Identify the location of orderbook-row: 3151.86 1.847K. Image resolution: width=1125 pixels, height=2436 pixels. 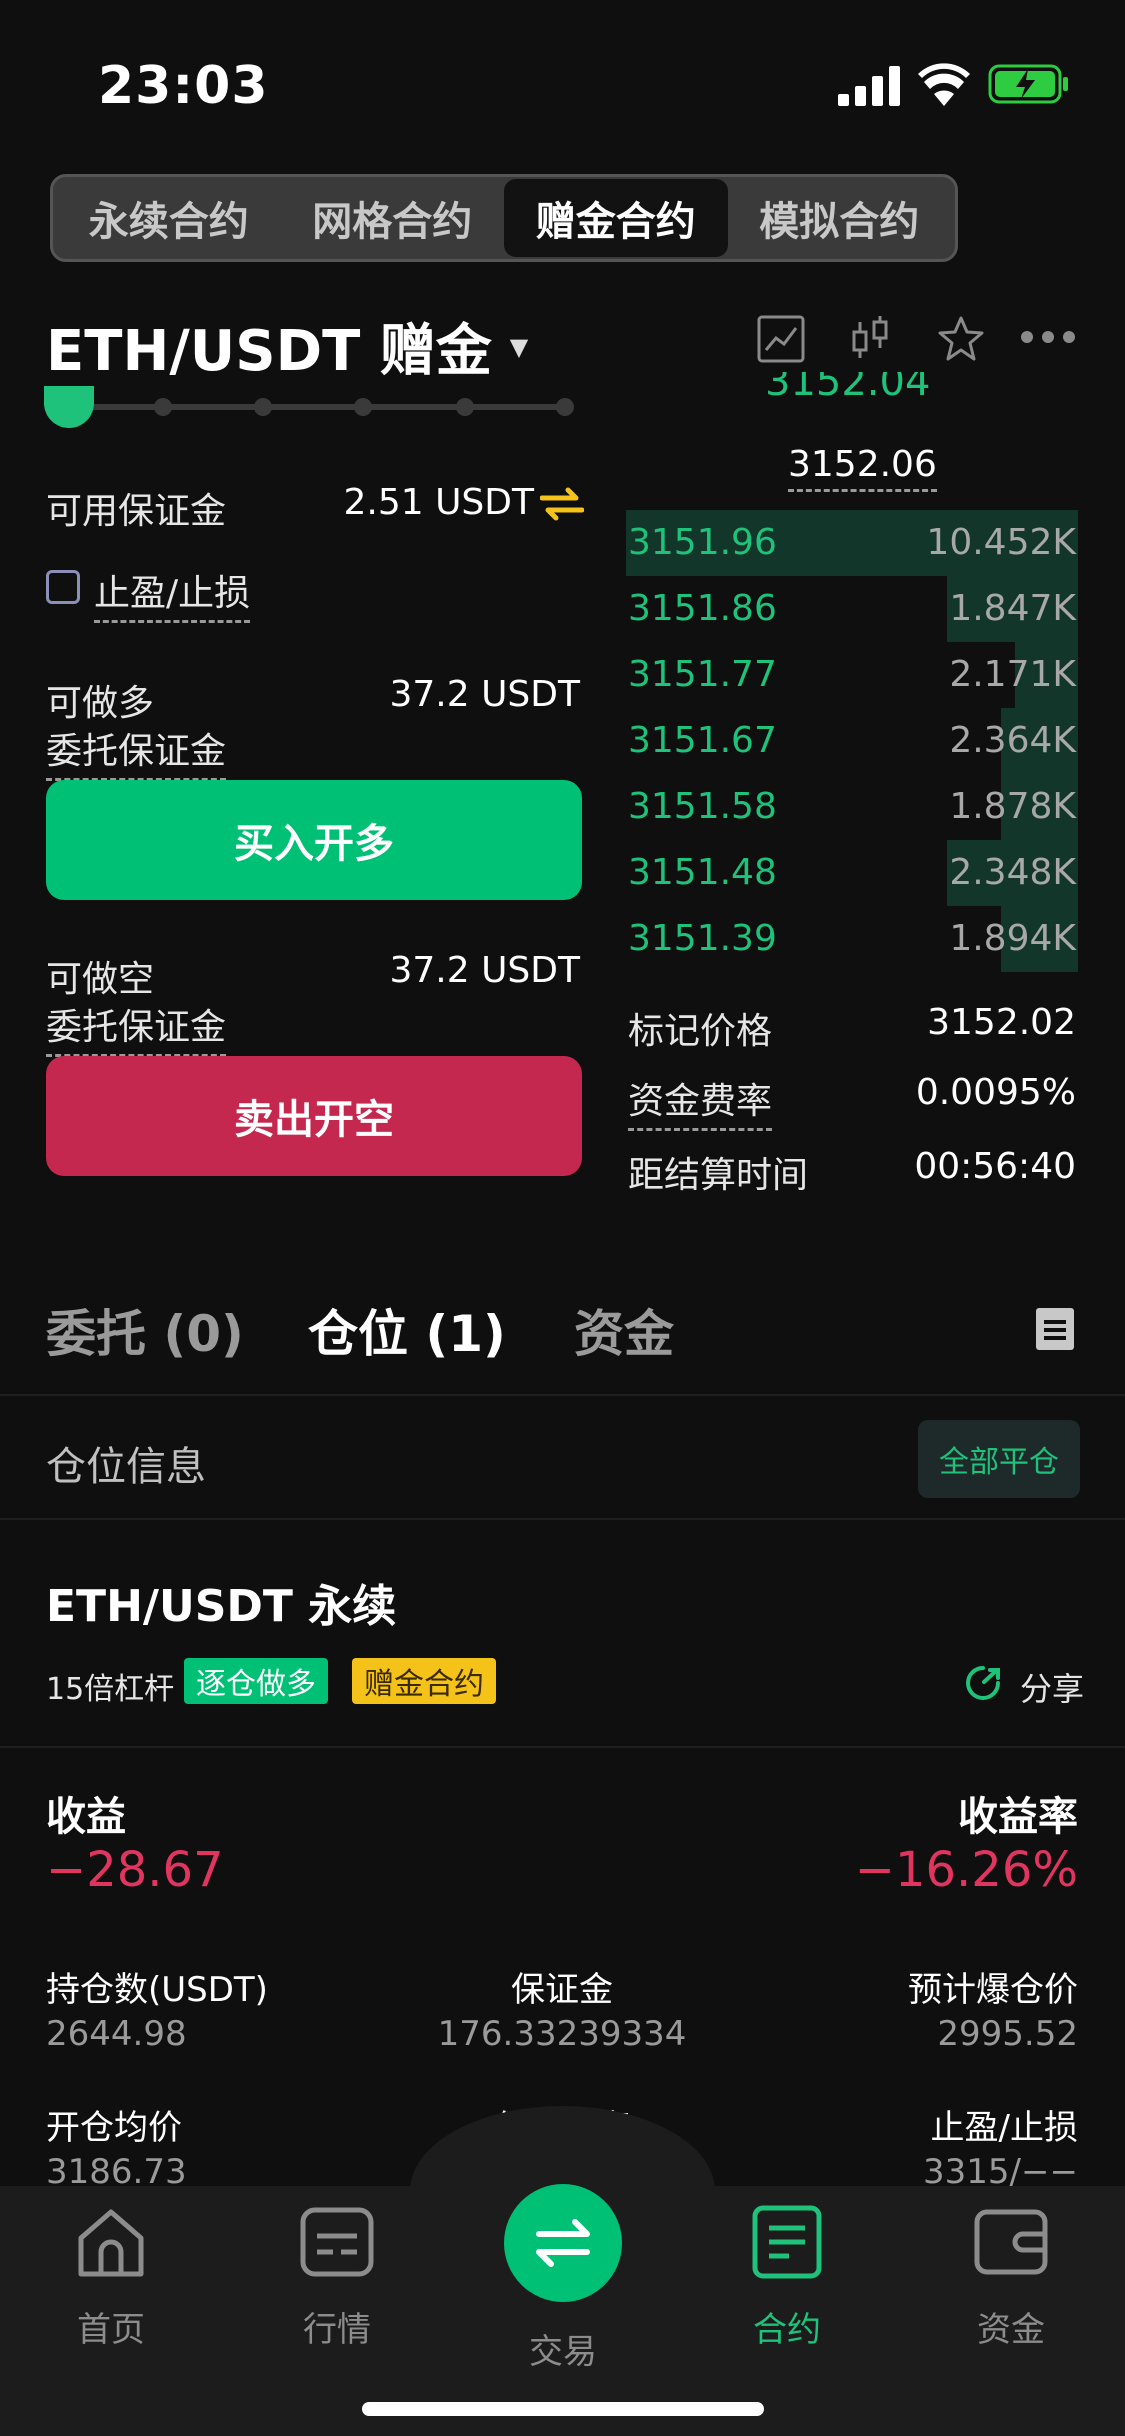
(852, 609).